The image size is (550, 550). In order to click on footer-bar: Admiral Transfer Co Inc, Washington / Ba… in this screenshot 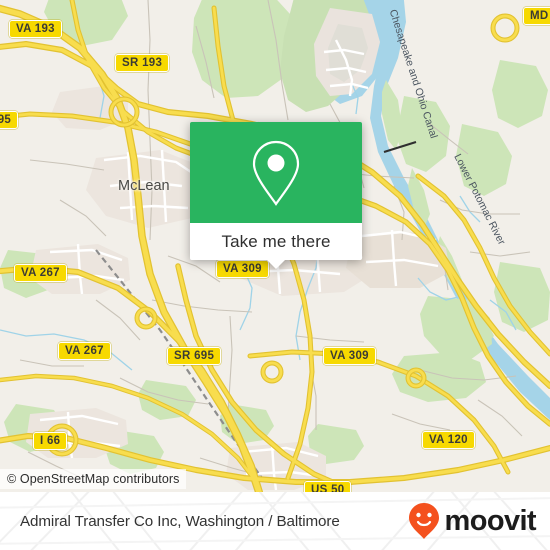, I will do `click(275, 521)`.